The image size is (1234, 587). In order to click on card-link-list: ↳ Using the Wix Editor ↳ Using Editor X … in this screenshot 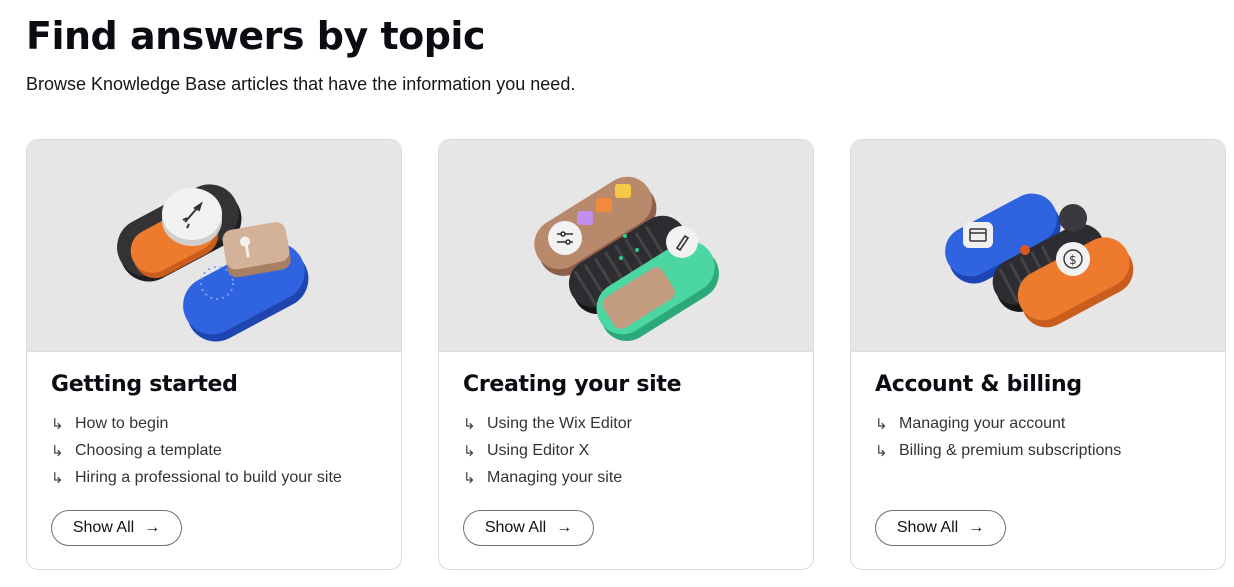, I will do `click(547, 450)`.